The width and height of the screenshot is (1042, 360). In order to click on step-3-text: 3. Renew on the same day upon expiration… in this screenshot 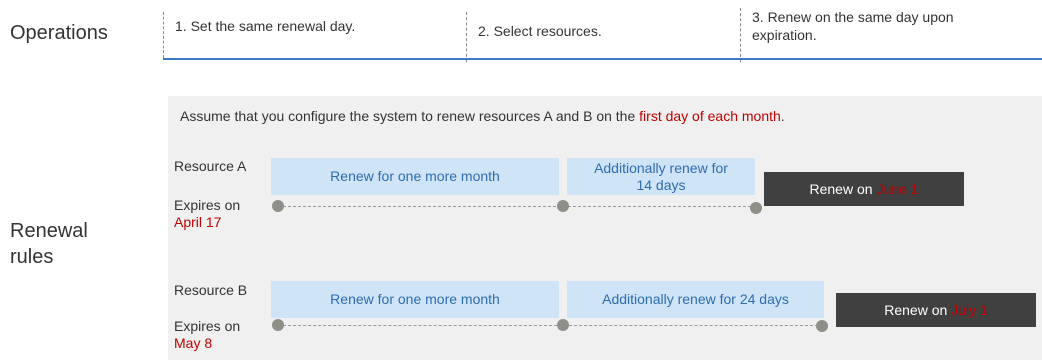, I will do `click(853, 26)`.